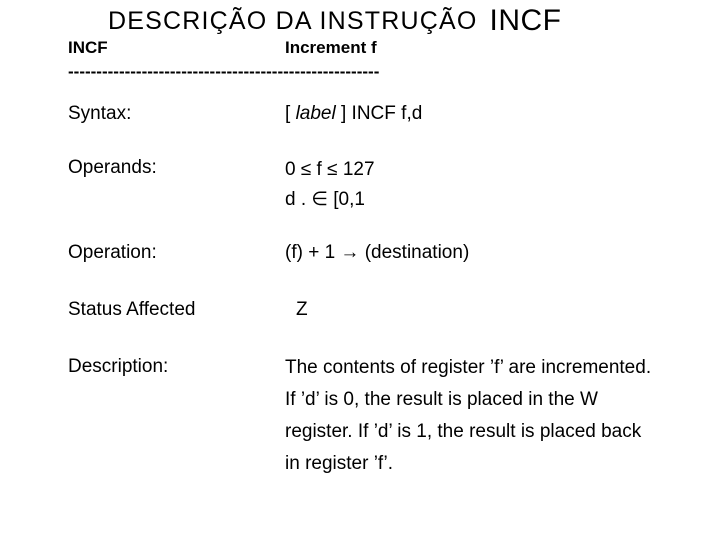 The height and width of the screenshot is (540, 720). Describe the element at coordinates (88, 47) in the screenshot. I see `instruction-mnemonic: INCF` at that location.